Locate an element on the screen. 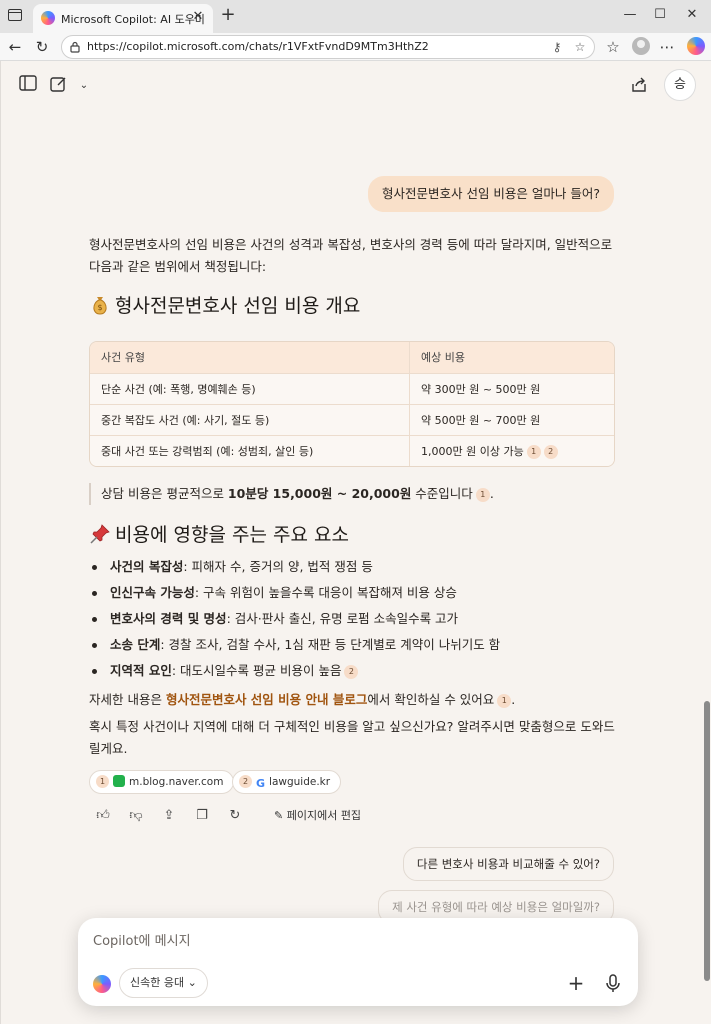  table-header-case-type: 사건 유형 is located at coordinates (250, 357).